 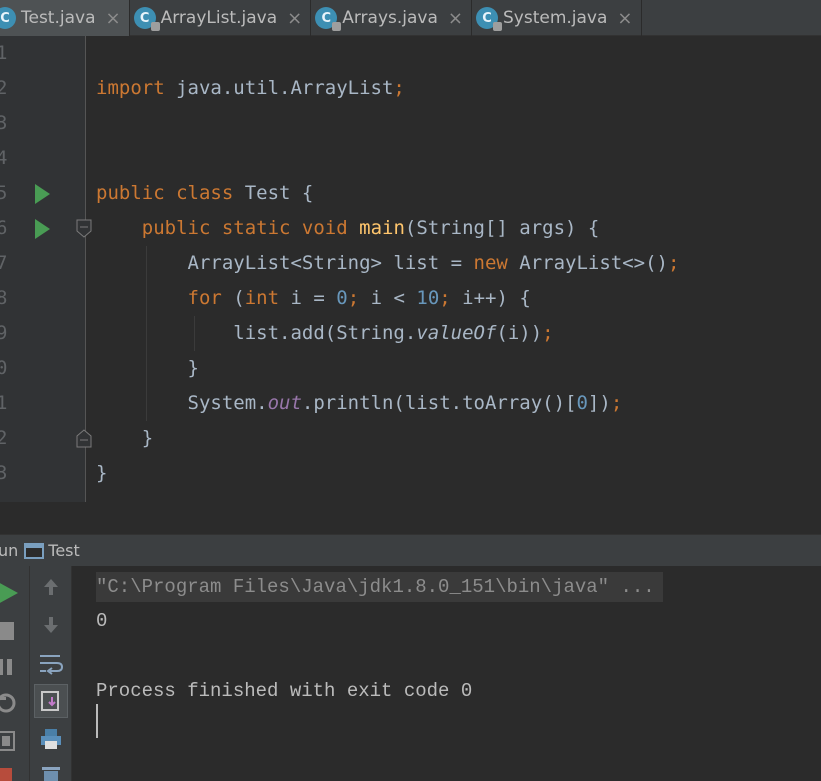 I want to click on line-number: 7, so click(x=4, y=263).